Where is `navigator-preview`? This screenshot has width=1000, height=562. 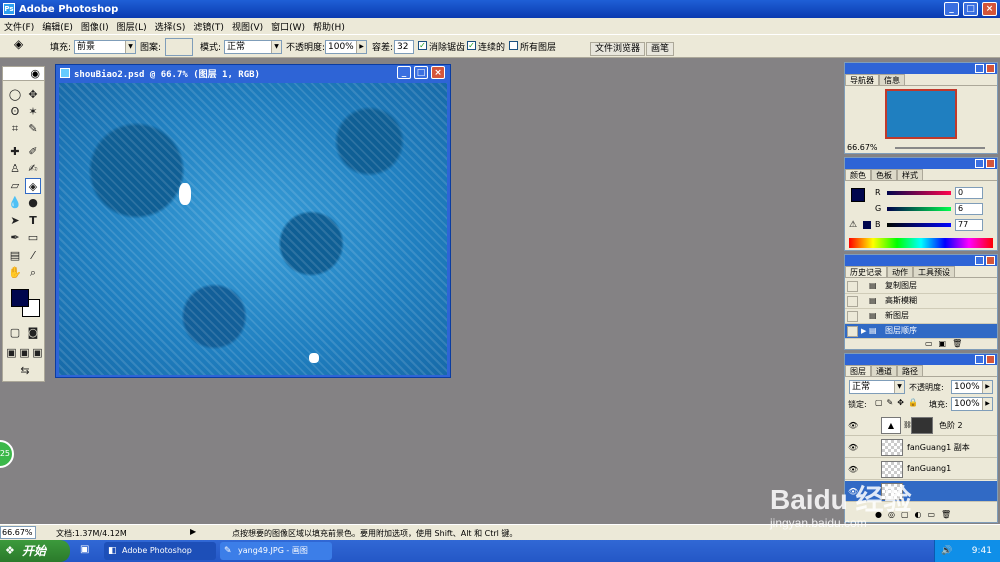 navigator-preview is located at coordinates (921, 114).